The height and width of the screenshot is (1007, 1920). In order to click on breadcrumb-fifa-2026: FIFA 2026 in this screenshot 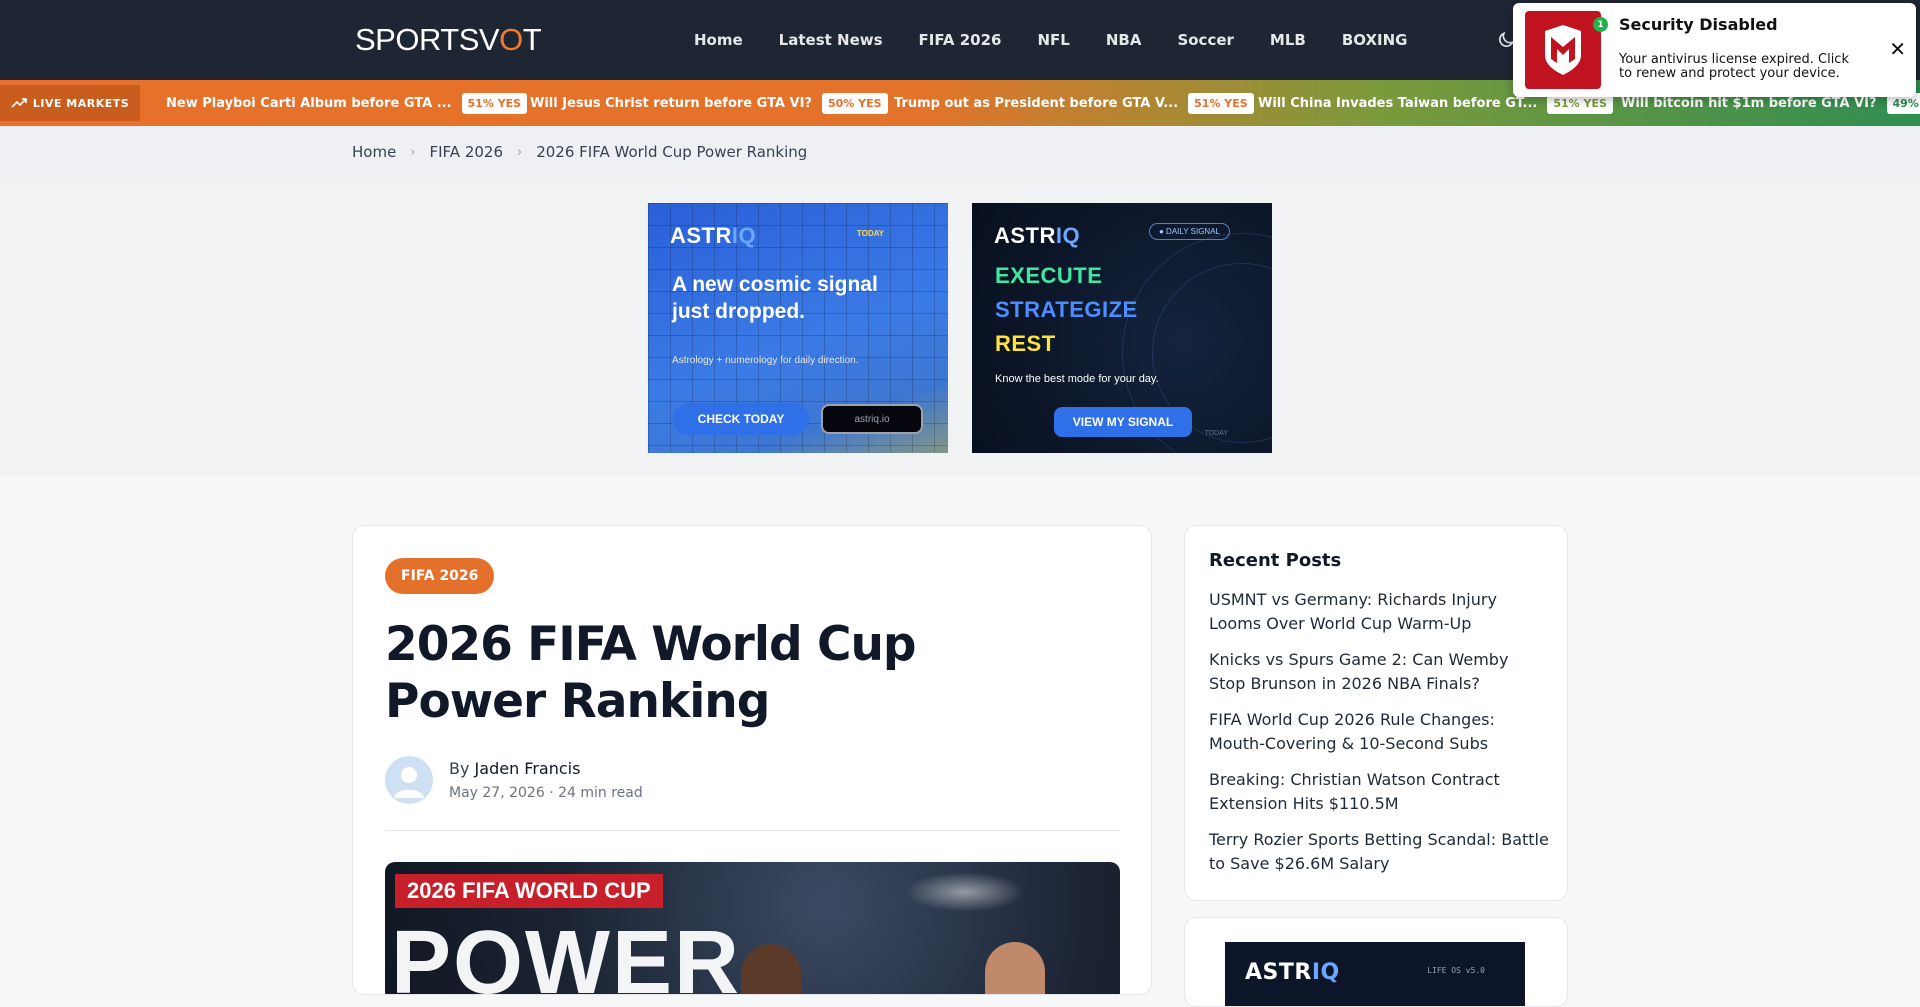, I will do `click(467, 152)`.